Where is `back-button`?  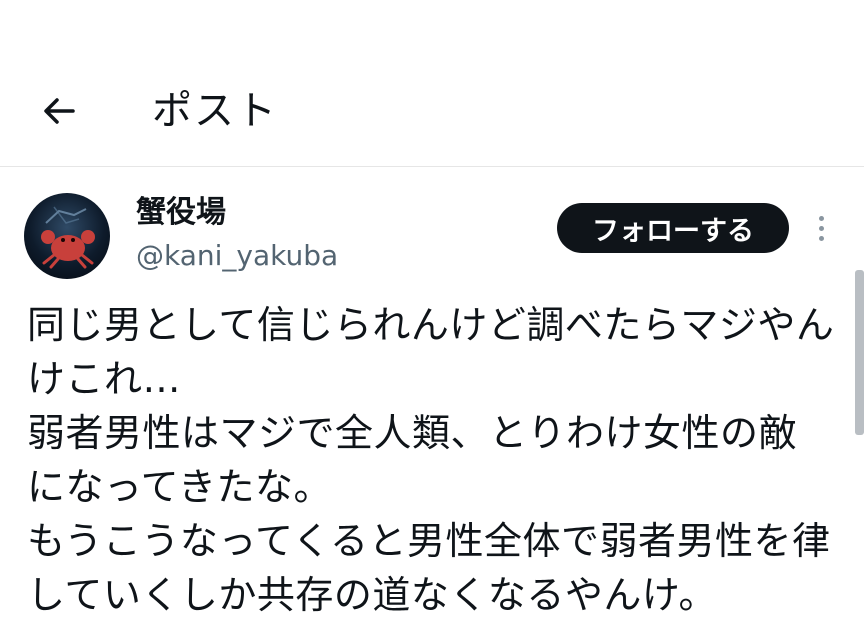
back-button is located at coordinates (59, 111).